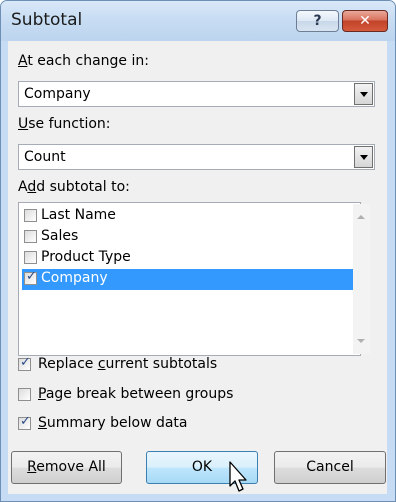 This screenshot has height=502, width=396. I want to click on summary-below-data-option: ✓ Summary below data, so click(168, 424).